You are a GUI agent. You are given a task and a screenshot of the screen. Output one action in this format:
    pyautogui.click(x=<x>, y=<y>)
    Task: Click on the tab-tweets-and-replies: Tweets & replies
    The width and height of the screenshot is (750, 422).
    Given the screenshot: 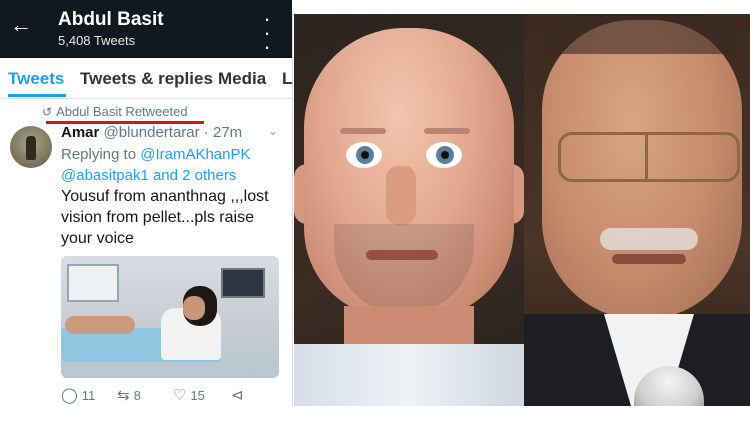 What is the action you would take?
    pyautogui.click(x=146, y=79)
    